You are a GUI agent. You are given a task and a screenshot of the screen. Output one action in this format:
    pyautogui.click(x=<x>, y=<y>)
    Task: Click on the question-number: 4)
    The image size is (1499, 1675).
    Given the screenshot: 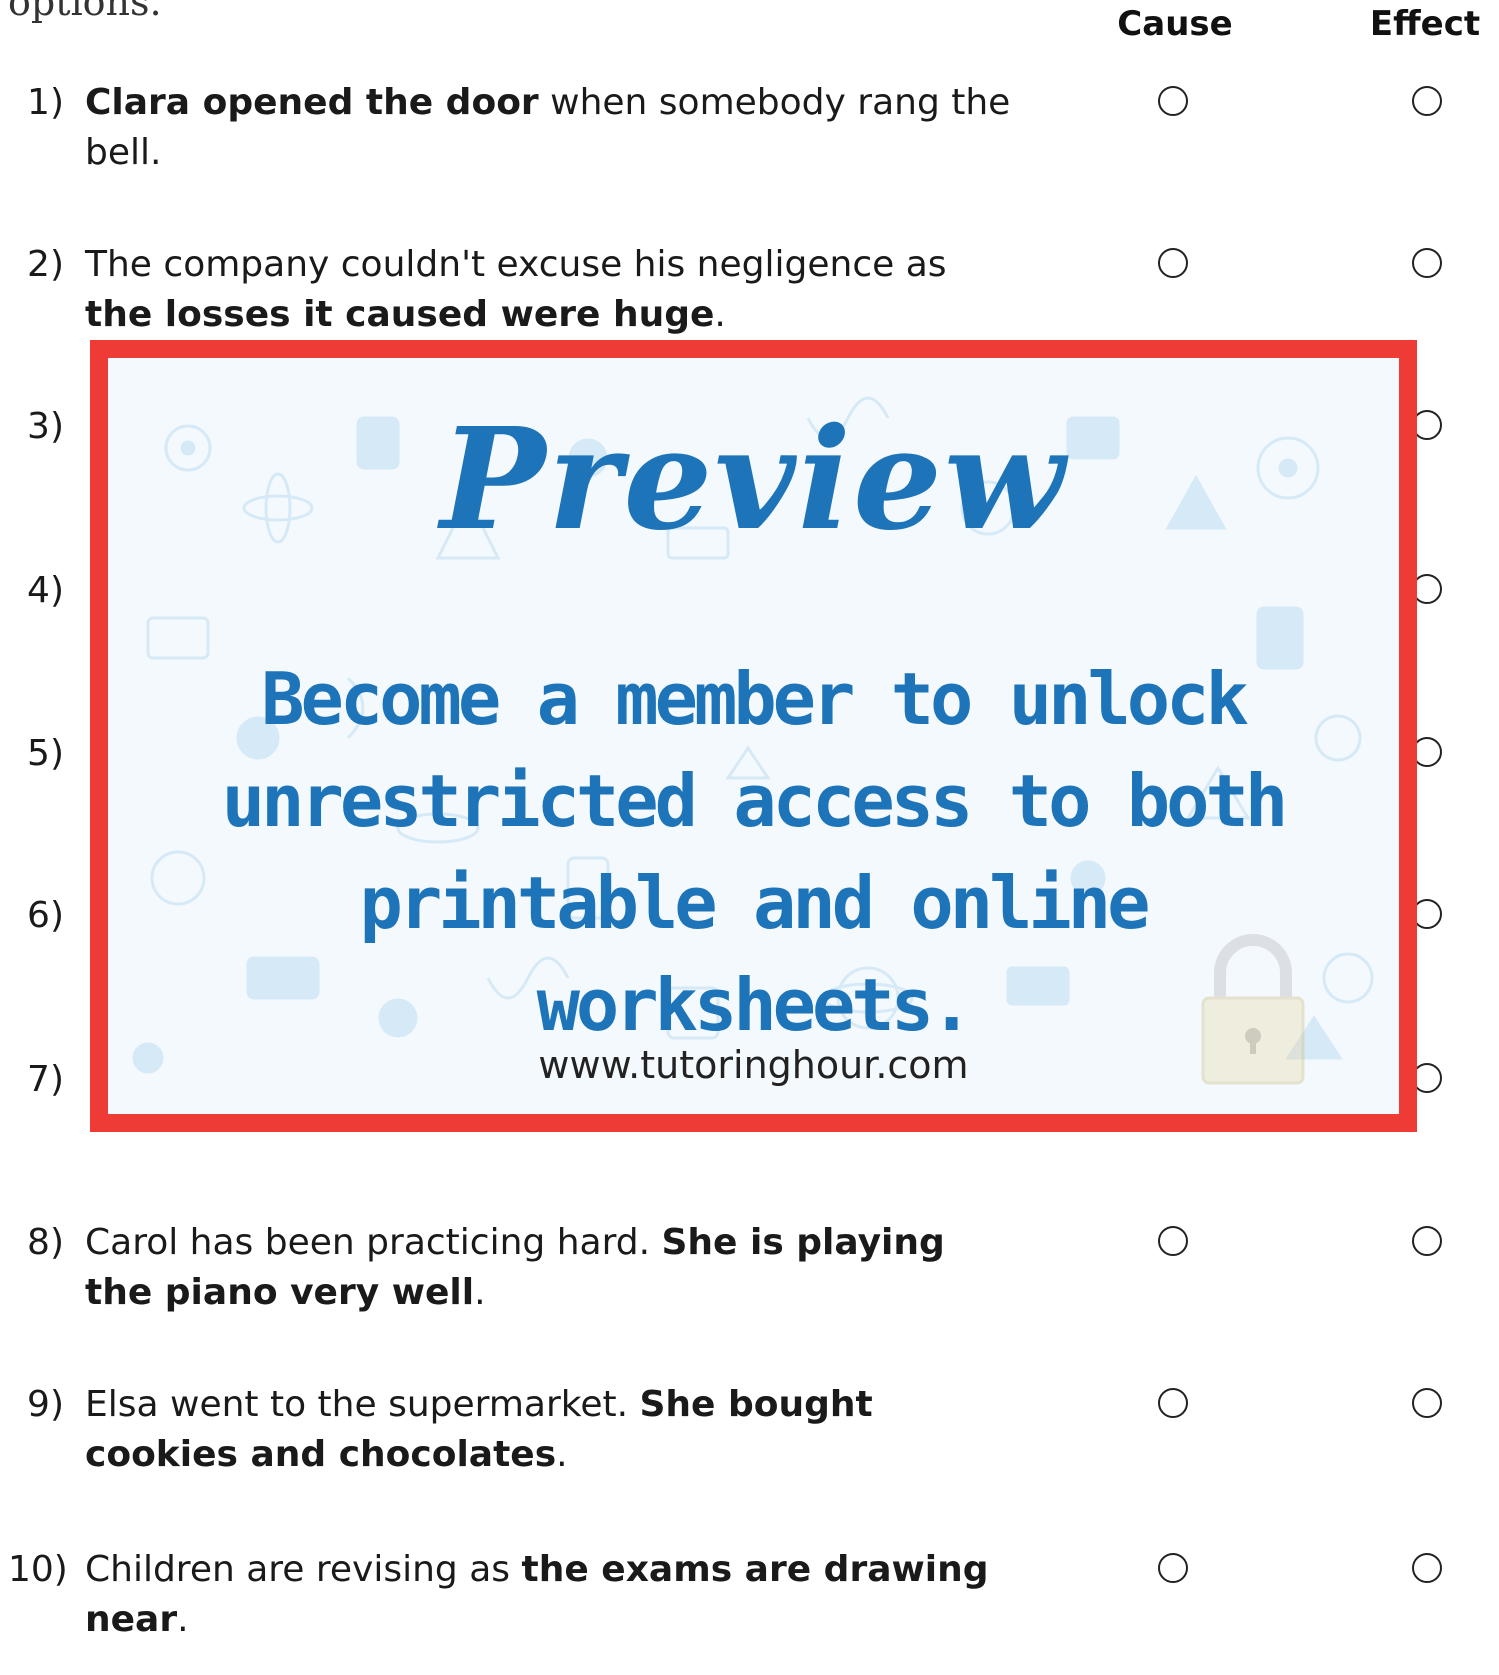 What is the action you would take?
    pyautogui.click(x=45, y=590)
    